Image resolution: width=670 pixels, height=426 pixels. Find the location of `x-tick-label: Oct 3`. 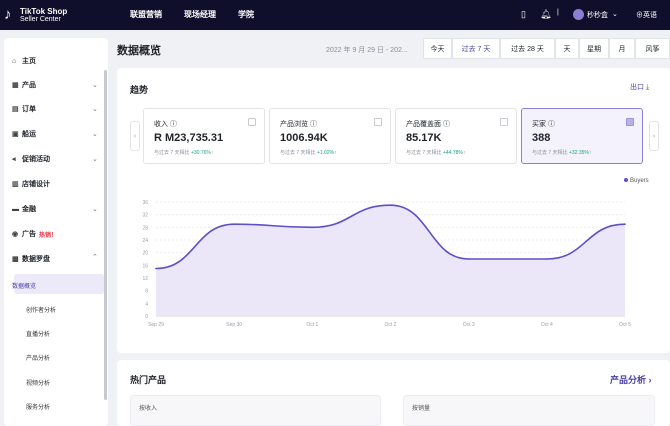

x-tick-label: Oct 3 is located at coordinates (469, 325).